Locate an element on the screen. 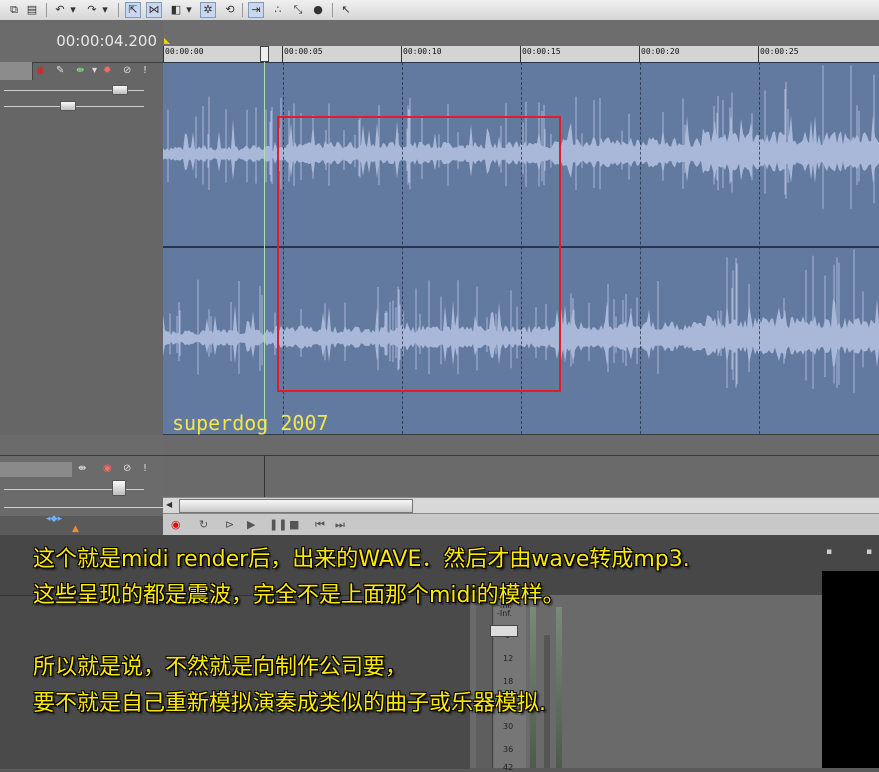  second-track-tab is located at coordinates (36, 469).